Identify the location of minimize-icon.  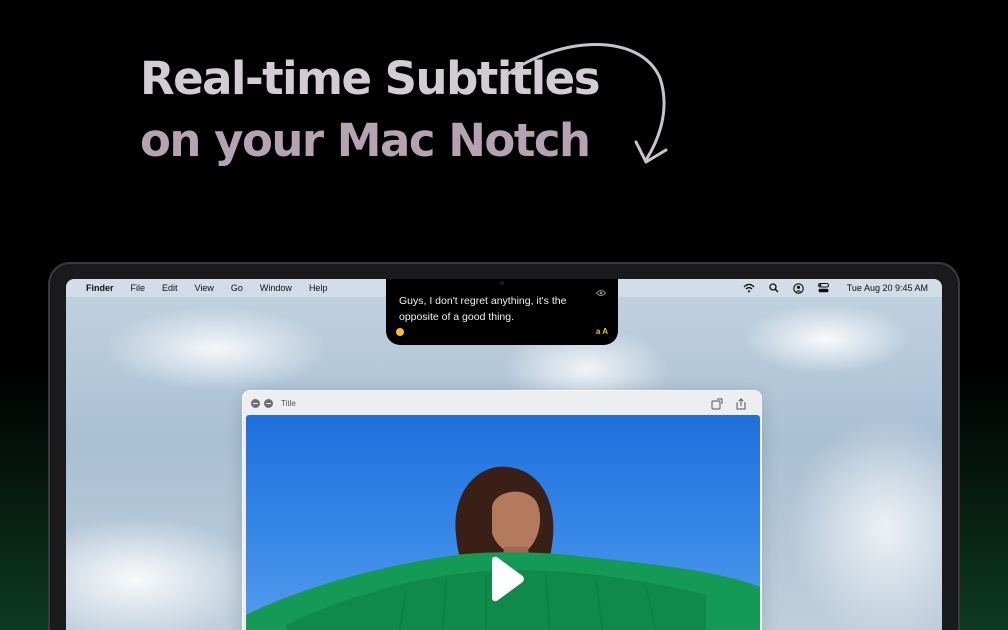
(268, 403).